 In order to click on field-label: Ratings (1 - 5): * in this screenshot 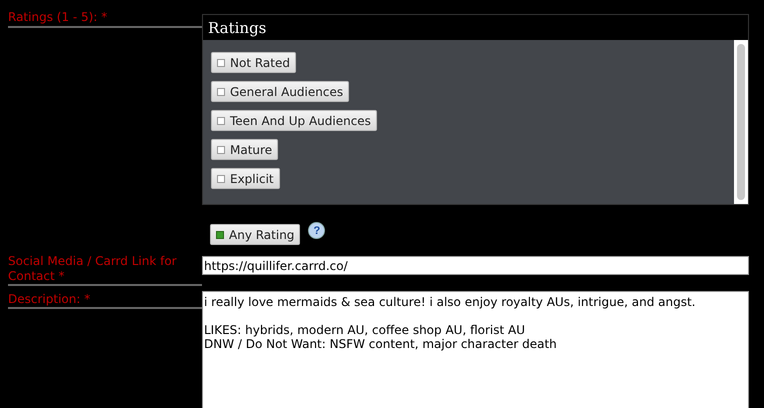, I will do `click(58, 17)`.